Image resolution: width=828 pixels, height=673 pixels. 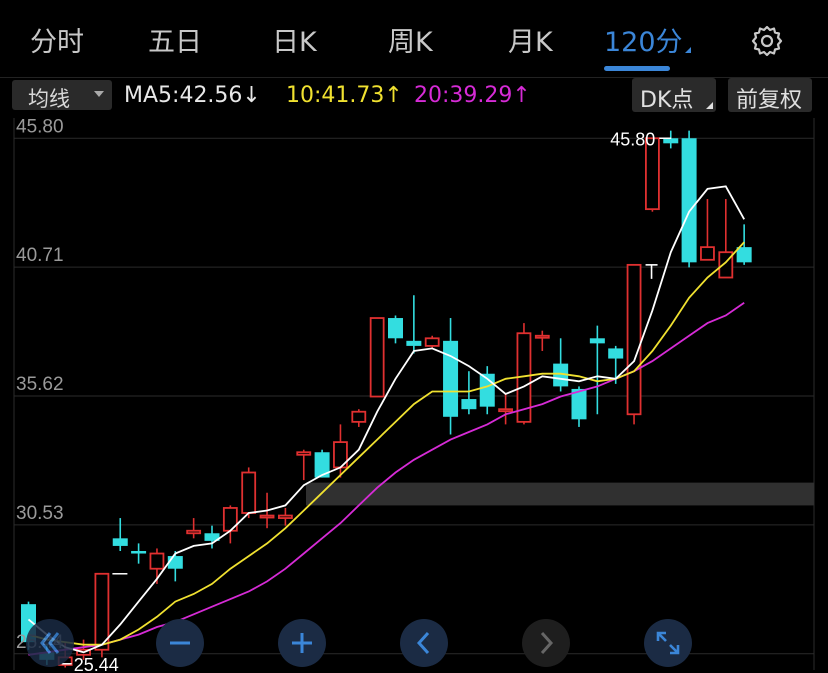 I want to click on tab-five-day: 五日, so click(x=175, y=39).